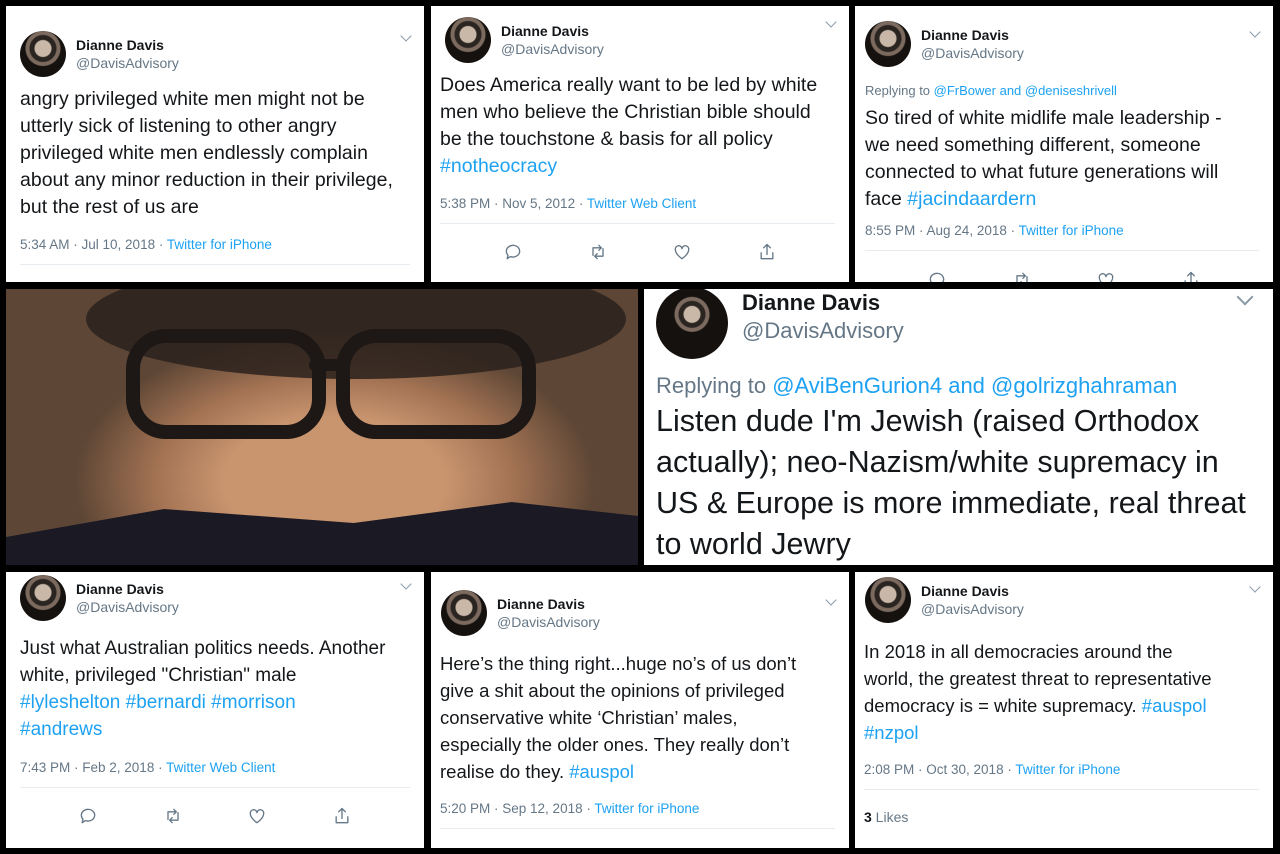 This screenshot has height=854, width=1280. Describe the element at coordinates (216, 729) in the screenshot. I see `hashtag-link: #andrews` at that location.